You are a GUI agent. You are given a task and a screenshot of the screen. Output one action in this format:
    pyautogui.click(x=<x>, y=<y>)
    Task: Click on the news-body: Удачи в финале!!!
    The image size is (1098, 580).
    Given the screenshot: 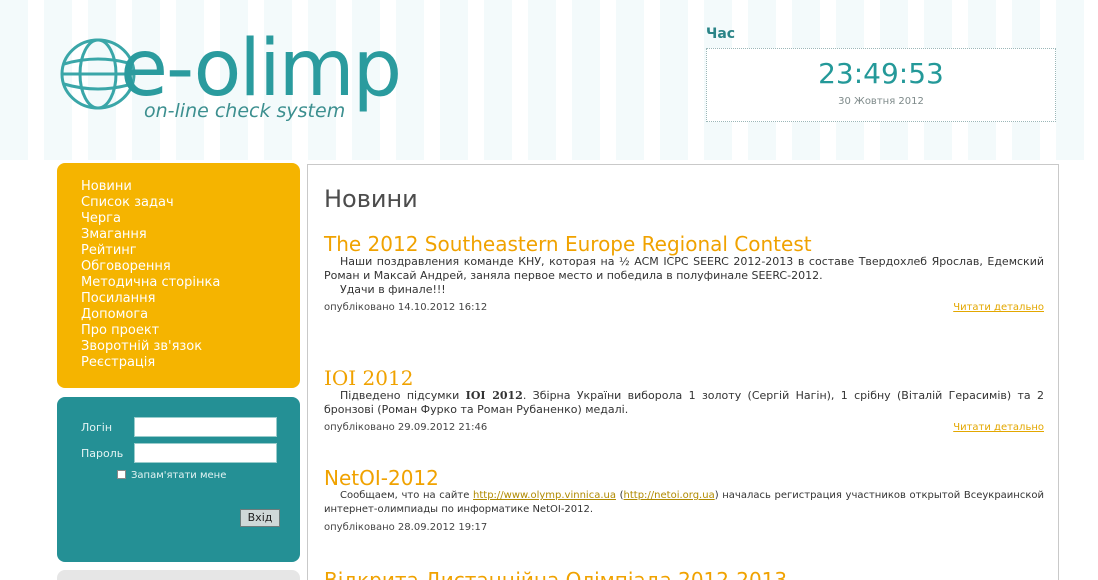 What is the action you would take?
    pyautogui.click(x=393, y=289)
    